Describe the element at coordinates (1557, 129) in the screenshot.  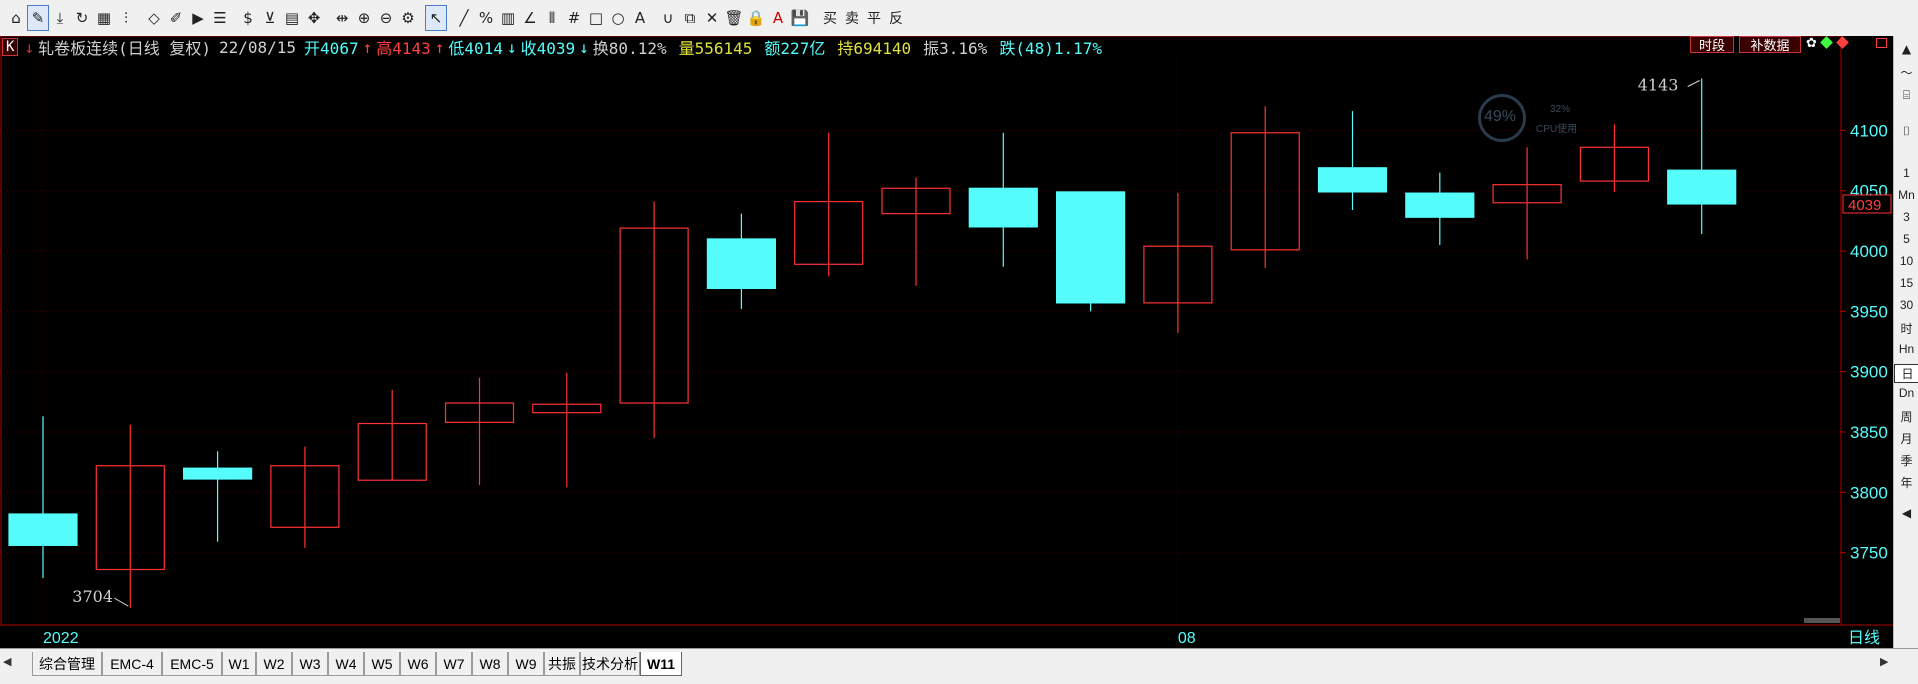
I see `cpu-label: CPU使用` at that location.